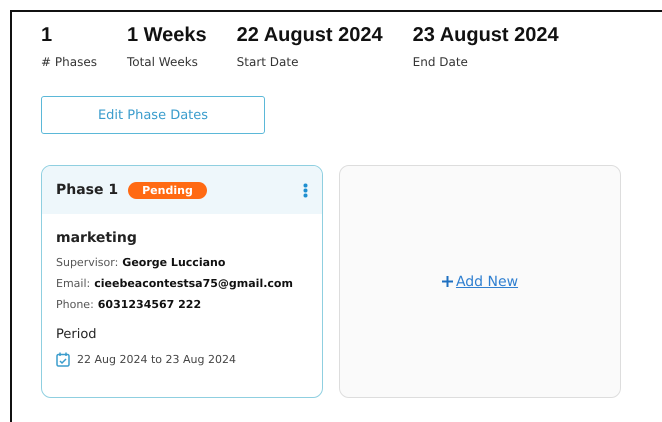 The width and height of the screenshot is (662, 422). Describe the element at coordinates (268, 62) in the screenshot. I see `stat-label: Start Date` at that location.